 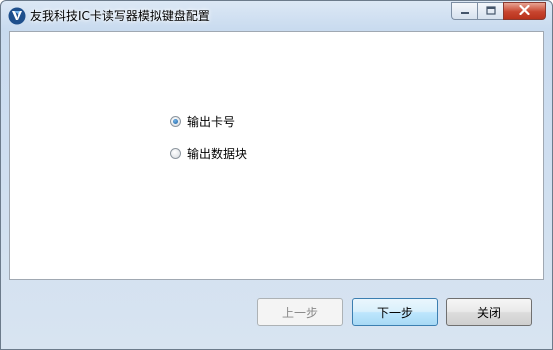 What do you see at coordinates (300, 312) in the screenshot?
I see `prev-step-button: 上一步` at bounding box center [300, 312].